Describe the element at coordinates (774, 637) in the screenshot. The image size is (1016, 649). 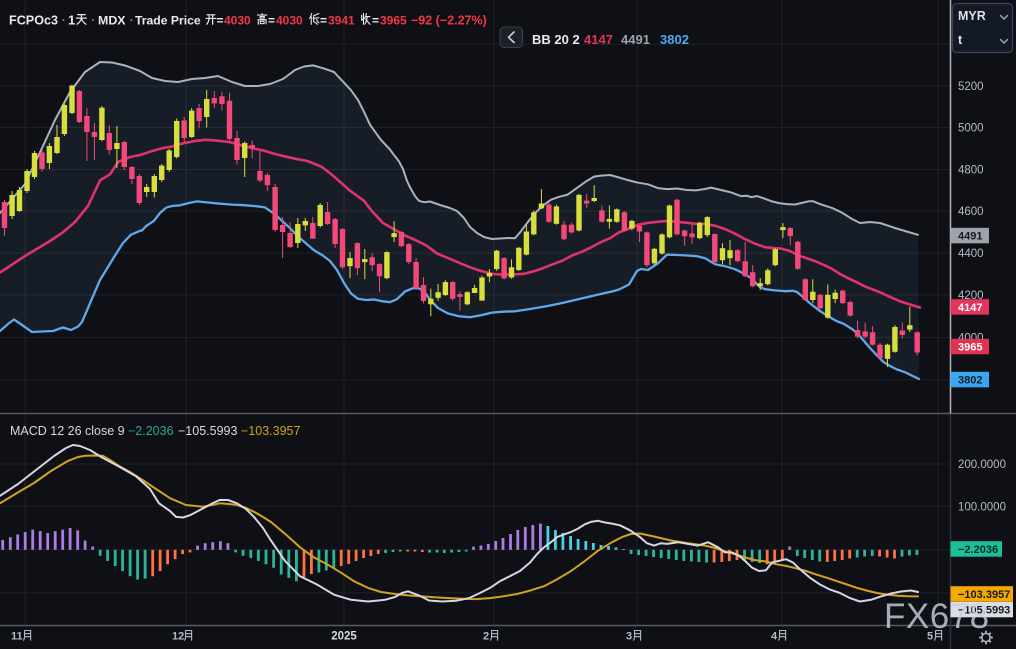
I see `svg-text: 4` at that location.